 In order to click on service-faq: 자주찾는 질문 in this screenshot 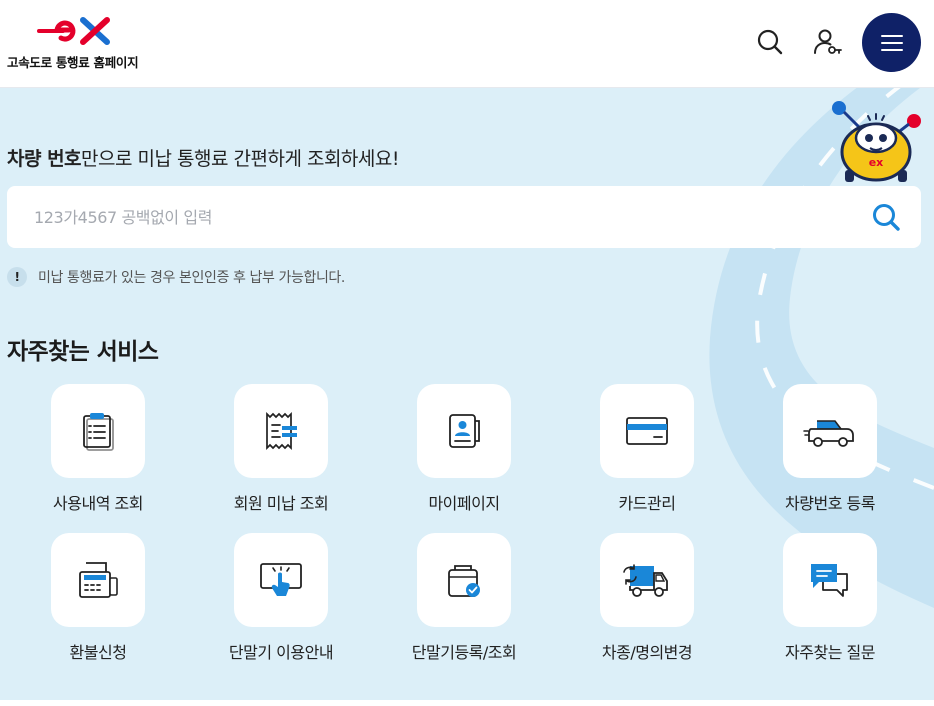, I will do `click(830, 603)`.